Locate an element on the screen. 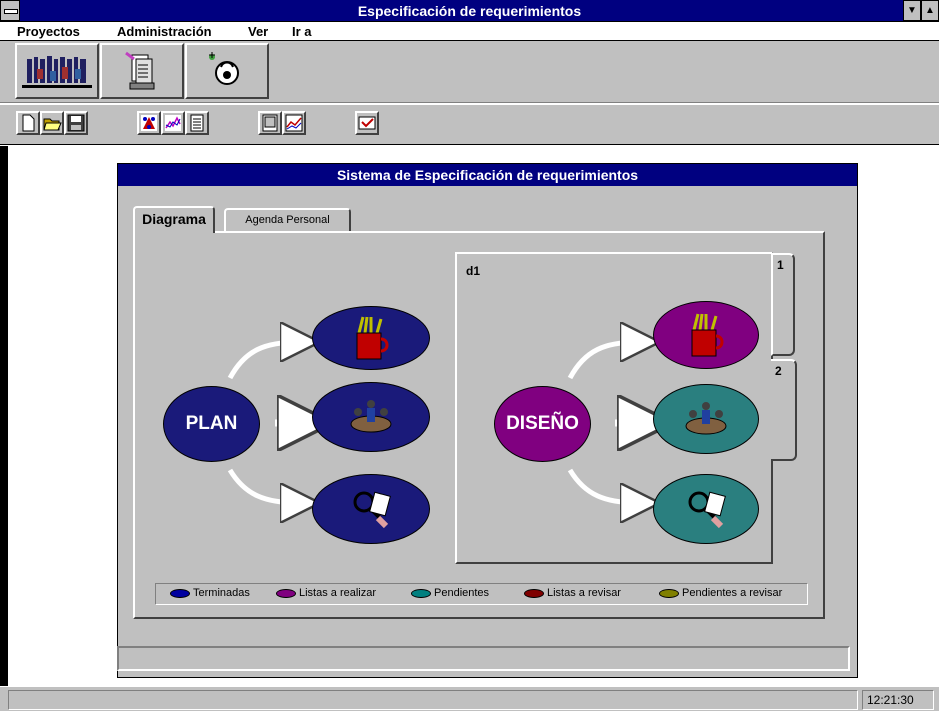  graph-button is located at coordinates (294, 123).